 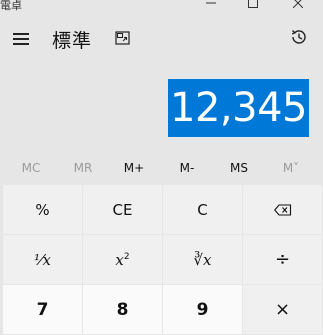 I want to click on close-icon, so click(x=298, y=4).